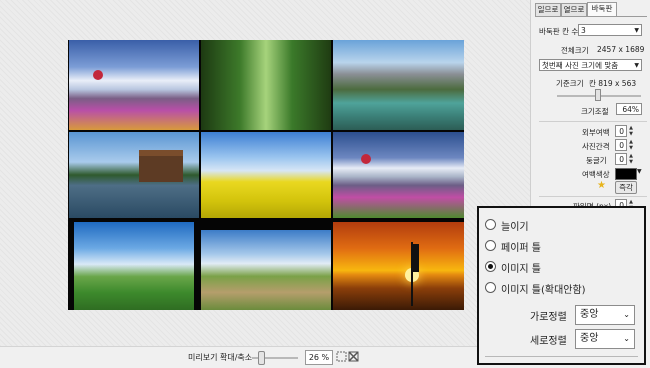 The image size is (650, 368). Describe the element at coordinates (621, 49) in the screenshot. I see `total-size-value: 2457 x 1689` at that location.